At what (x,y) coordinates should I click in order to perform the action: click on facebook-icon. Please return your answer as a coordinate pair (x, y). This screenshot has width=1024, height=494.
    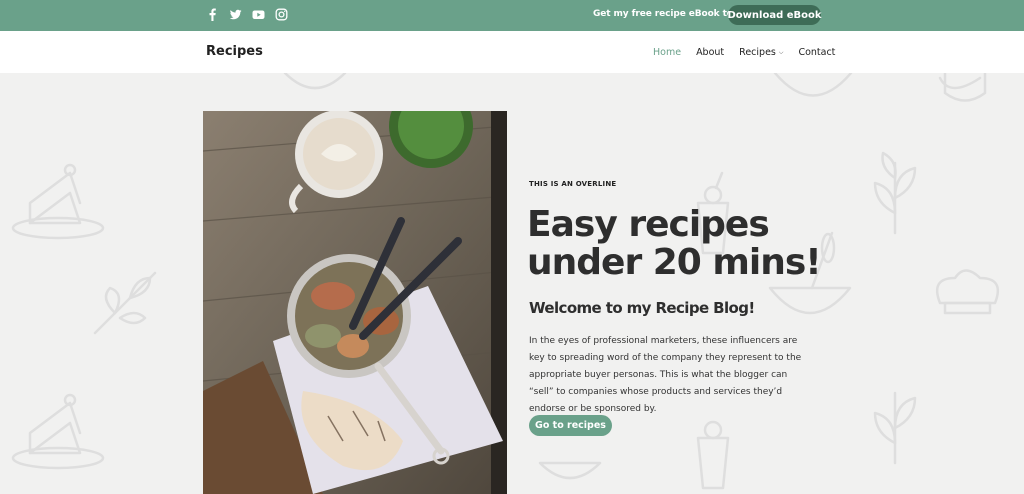
    Looking at the image, I should click on (212, 14).